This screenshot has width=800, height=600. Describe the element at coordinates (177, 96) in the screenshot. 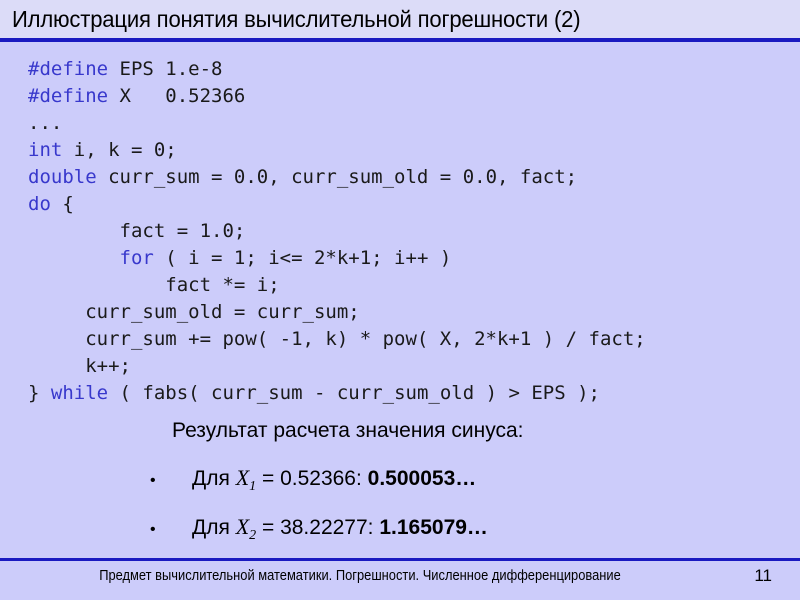

I see `code-text: X 0.52366` at that location.